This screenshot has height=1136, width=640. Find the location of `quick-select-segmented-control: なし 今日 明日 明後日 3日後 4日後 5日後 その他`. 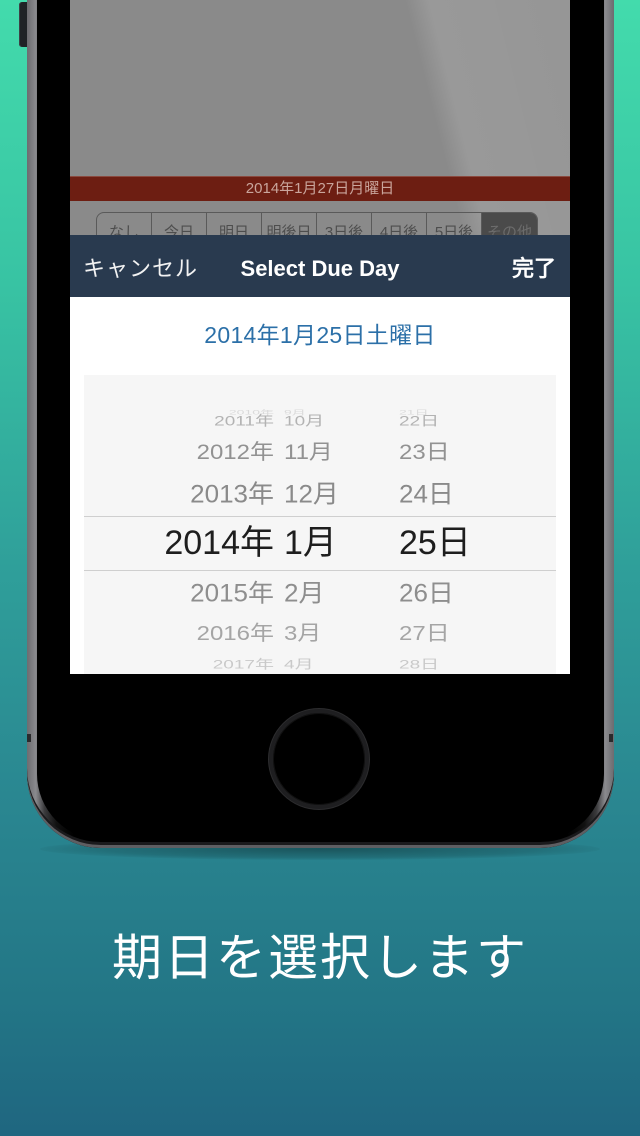

quick-select-segmented-control: なし 今日 明日 明後日 3日後 4日後 5日後 その他 is located at coordinates (317, 223).